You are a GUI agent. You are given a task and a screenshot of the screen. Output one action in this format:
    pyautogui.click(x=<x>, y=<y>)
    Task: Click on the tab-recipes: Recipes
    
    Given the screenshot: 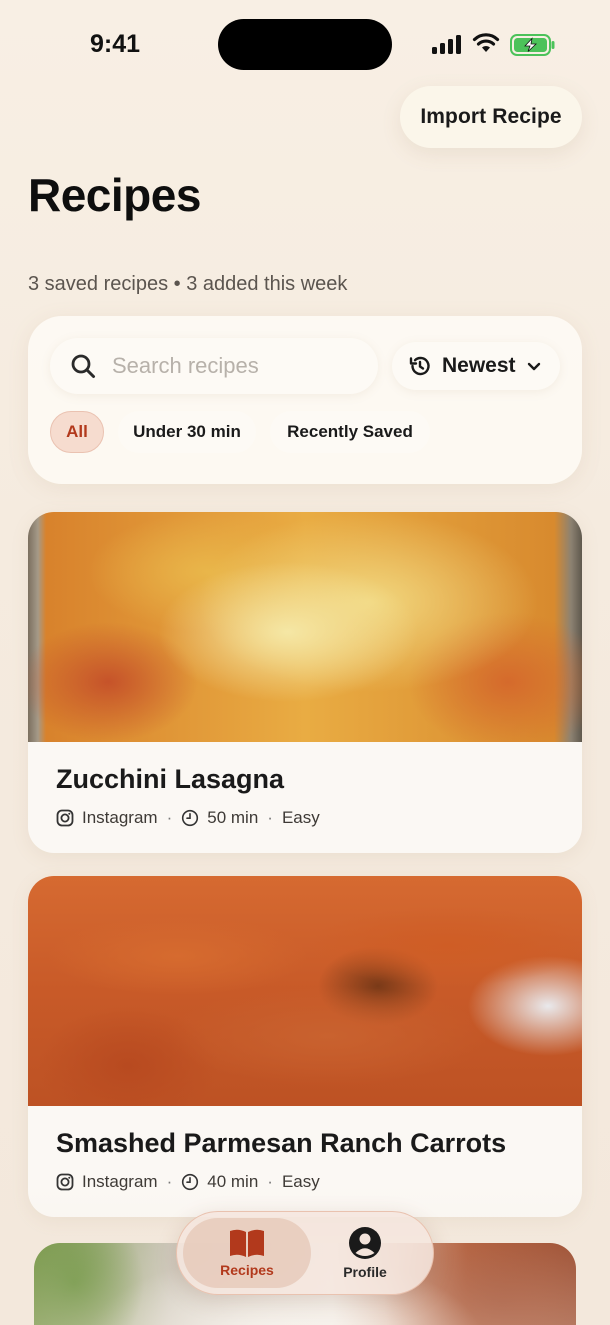 What is the action you would take?
    pyautogui.click(x=247, y=1253)
    